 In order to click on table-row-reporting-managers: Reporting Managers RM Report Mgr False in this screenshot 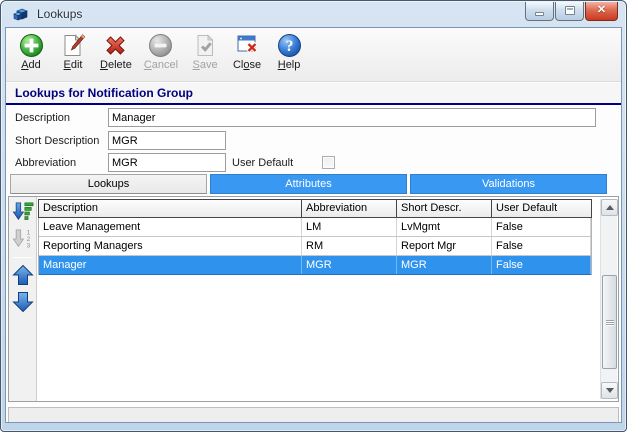, I will do `click(315, 246)`.